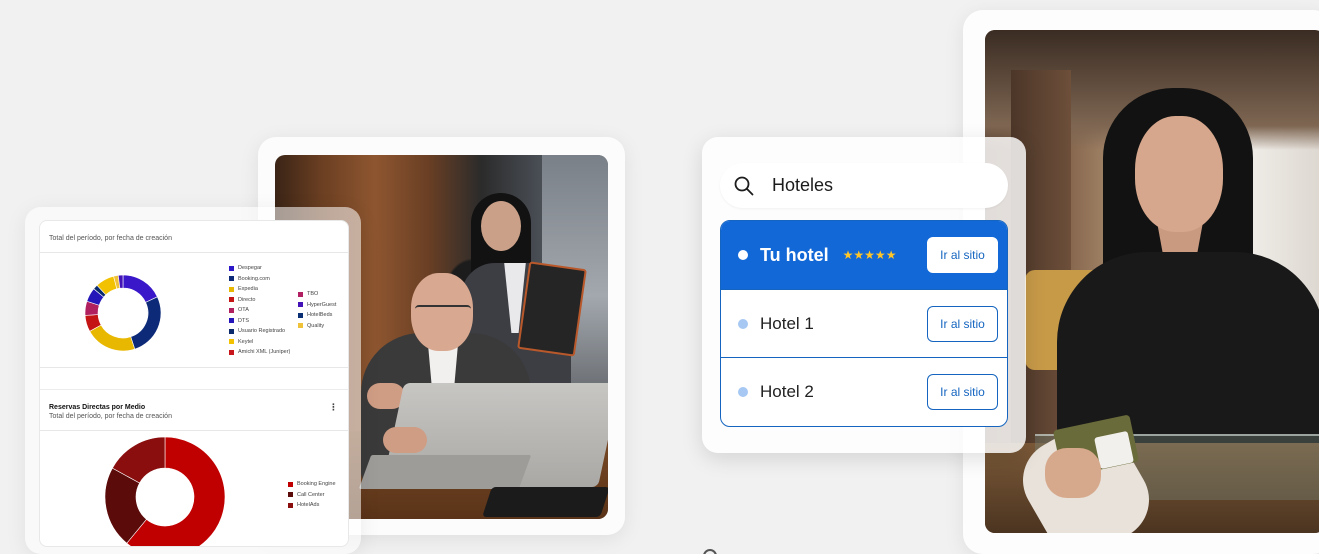 Image resolution: width=1319 pixels, height=554 pixels. I want to click on chart2-subtitle: Total del período, por fecha de creación, so click(110, 416).